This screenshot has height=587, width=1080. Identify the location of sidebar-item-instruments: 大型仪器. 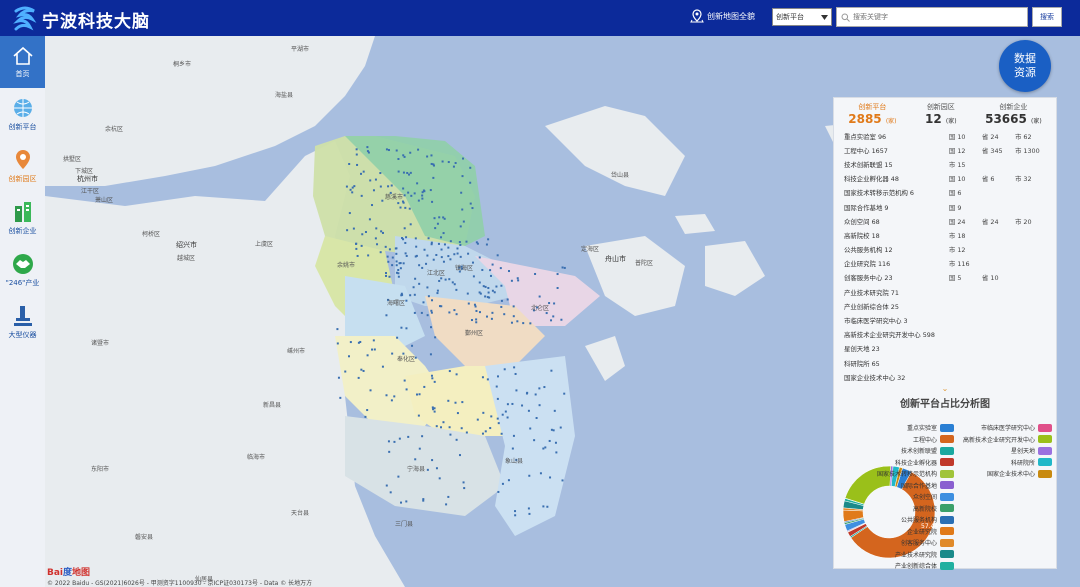
(22, 322).